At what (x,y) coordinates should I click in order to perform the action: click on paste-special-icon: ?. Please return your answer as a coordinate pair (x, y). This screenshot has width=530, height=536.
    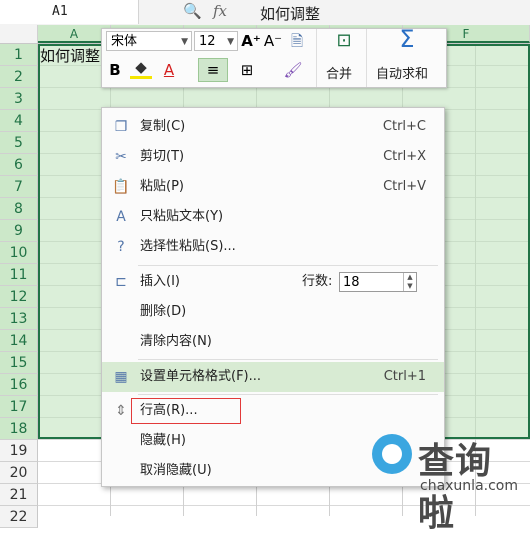
    Looking at the image, I should click on (121, 247).